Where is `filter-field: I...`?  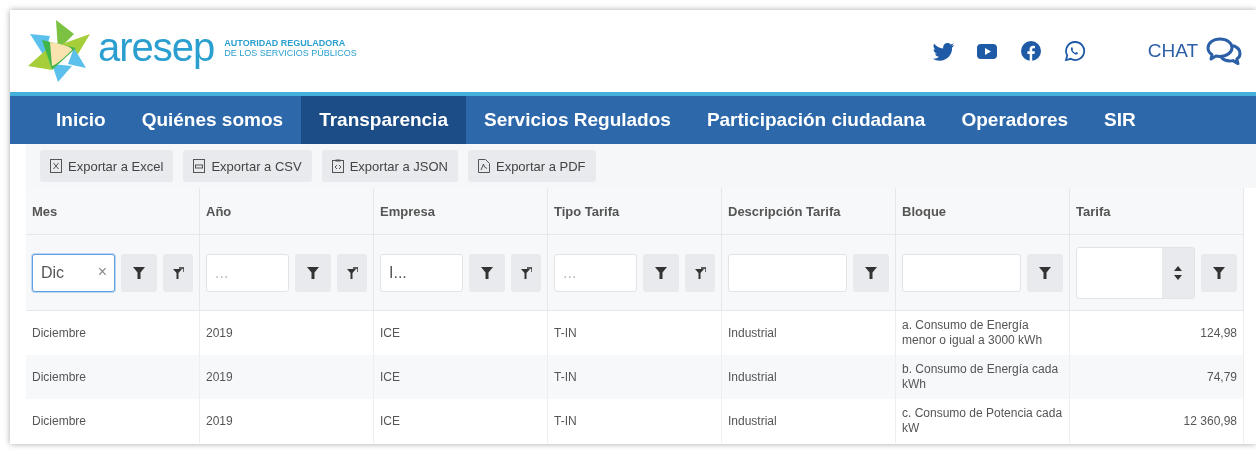
filter-field: I... is located at coordinates (421, 272).